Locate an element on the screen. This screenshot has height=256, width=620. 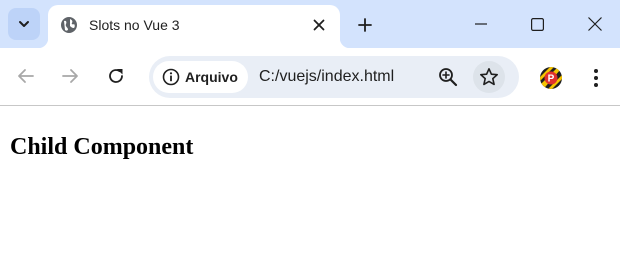
zoom-in-icon is located at coordinates (448, 77).